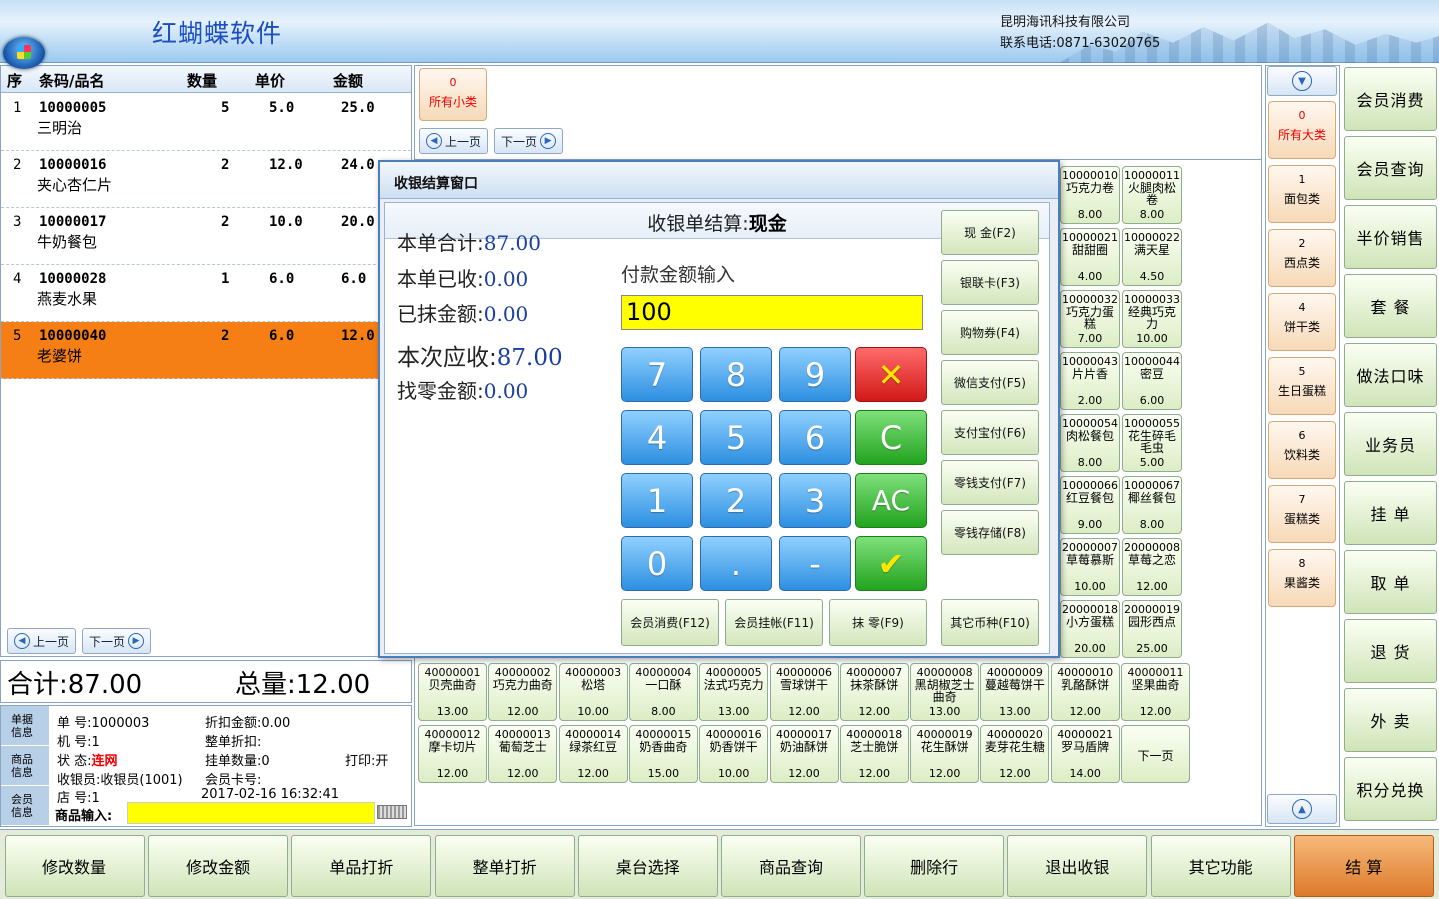  Describe the element at coordinates (1090, 319) in the screenshot. I see `product-tile: 10000032 巧克力蛋糕 7.00` at that location.